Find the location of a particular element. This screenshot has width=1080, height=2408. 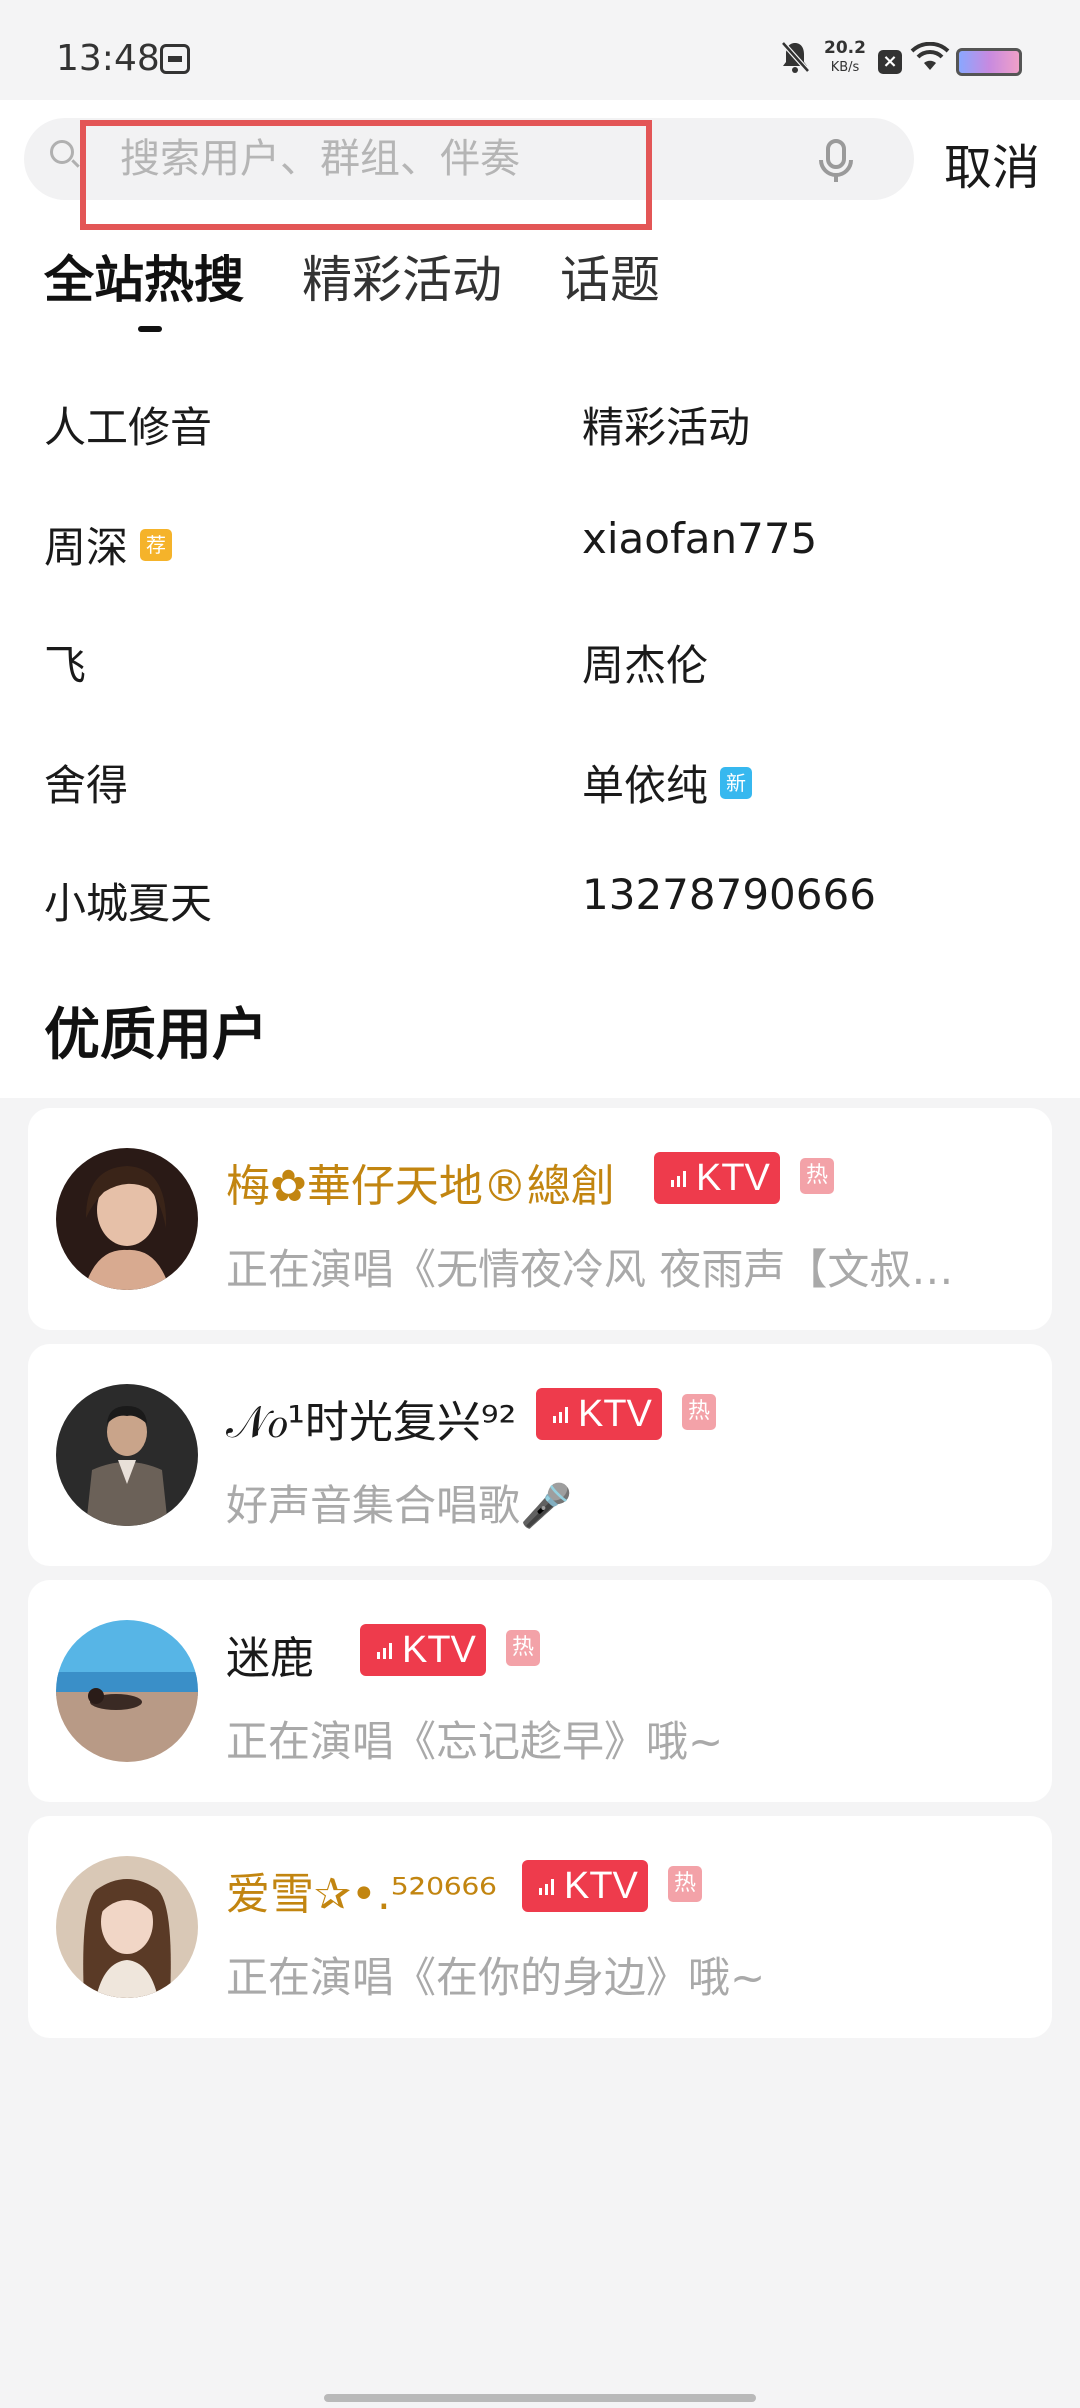

hot-search-item: 人工修音 is located at coordinates (128, 424).